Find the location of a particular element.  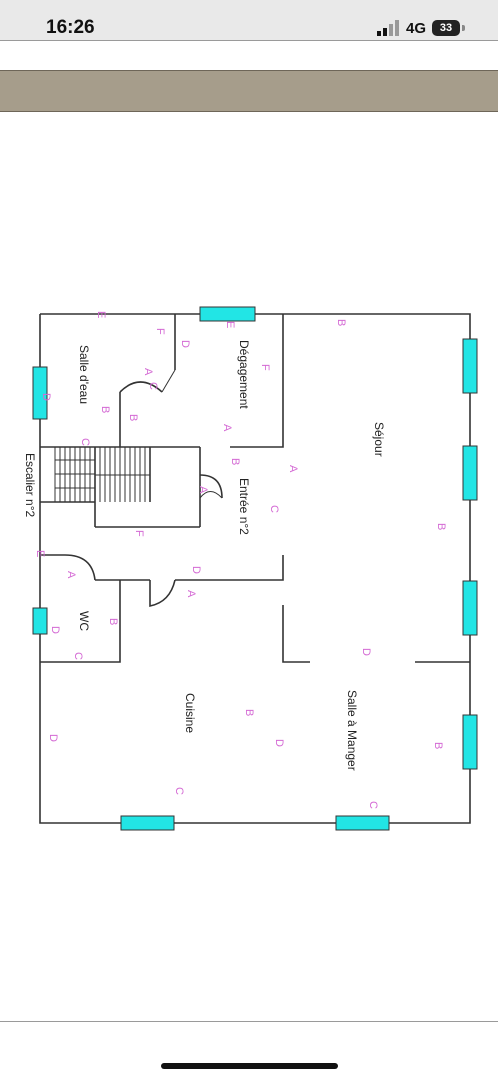

signal-strength-icon is located at coordinates (388, 28).